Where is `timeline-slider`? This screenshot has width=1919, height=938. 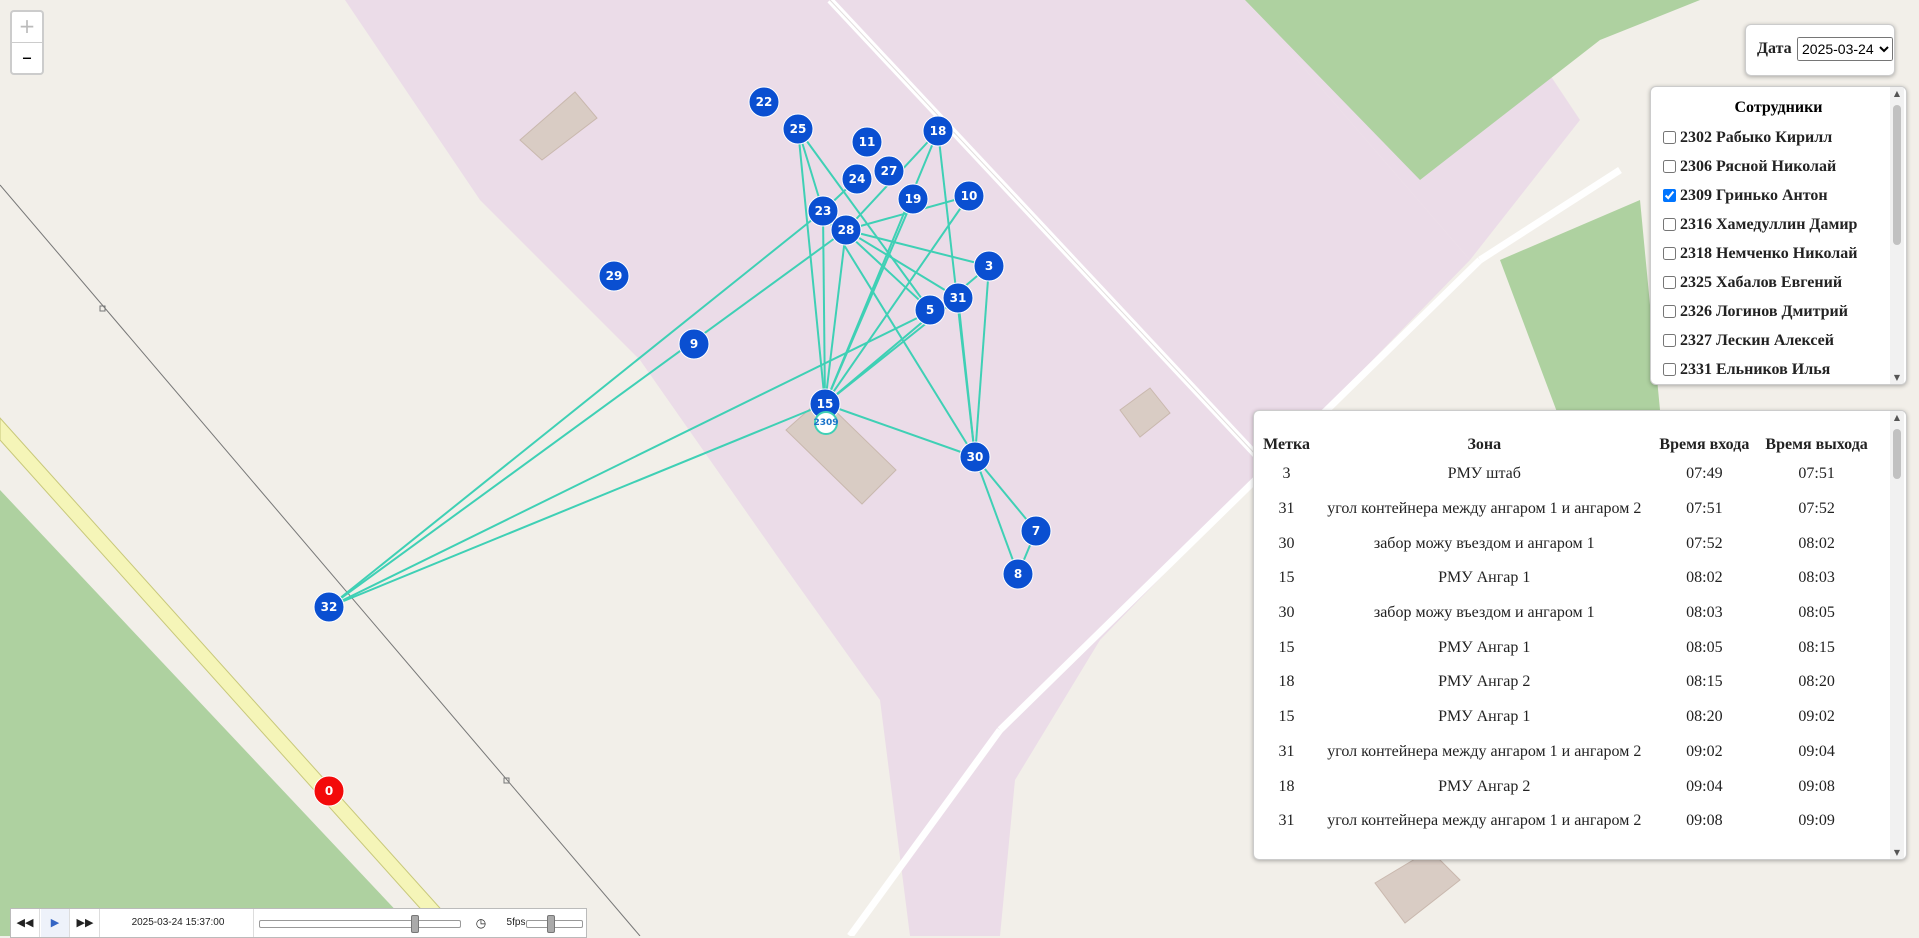 timeline-slider is located at coordinates (360, 924).